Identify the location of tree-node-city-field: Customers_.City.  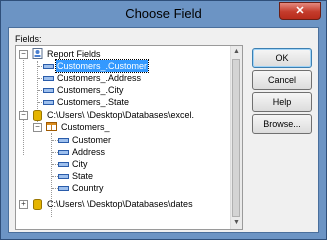
(116, 90).